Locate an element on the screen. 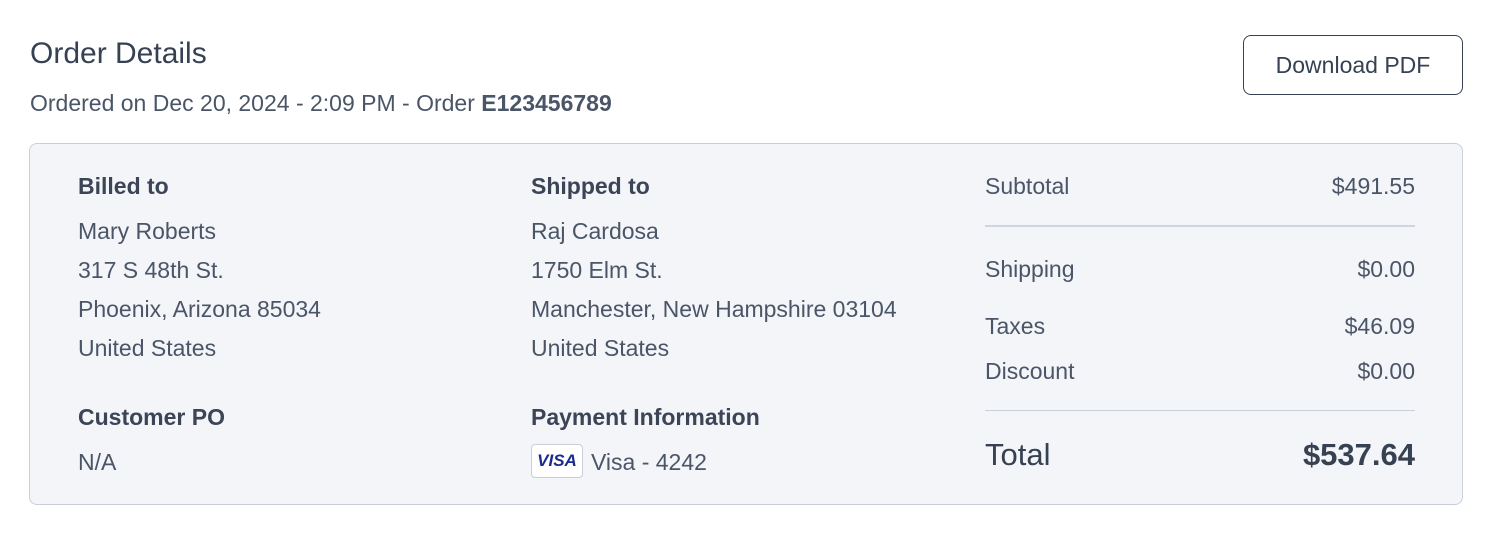  visa-logo-text: VISA is located at coordinates (557, 460).